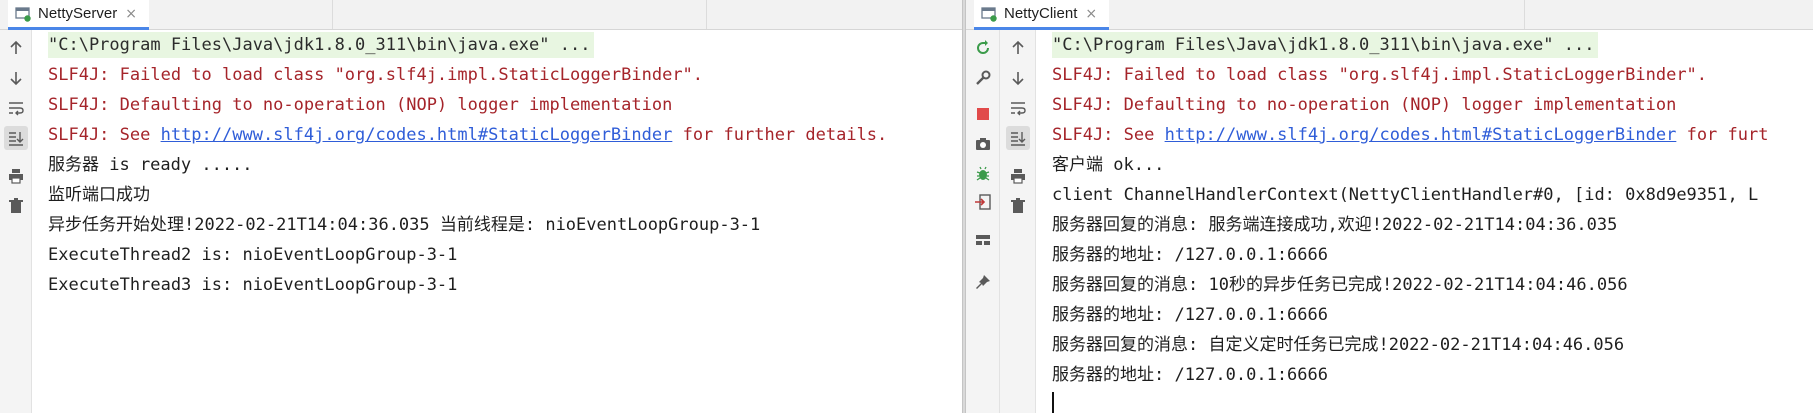 Image resolution: width=1813 pixels, height=413 pixels. What do you see at coordinates (983, 78) in the screenshot?
I see `wrench-icon` at bounding box center [983, 78].